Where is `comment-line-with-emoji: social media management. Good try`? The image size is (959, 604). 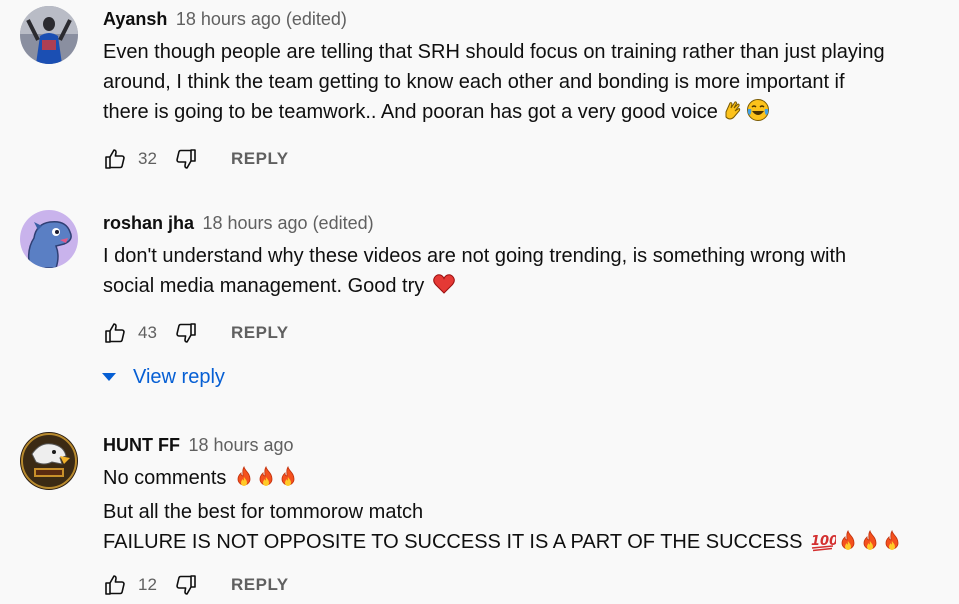 comment-line-with-emoji: social media management. Good try is located at coordinates (521, 288).